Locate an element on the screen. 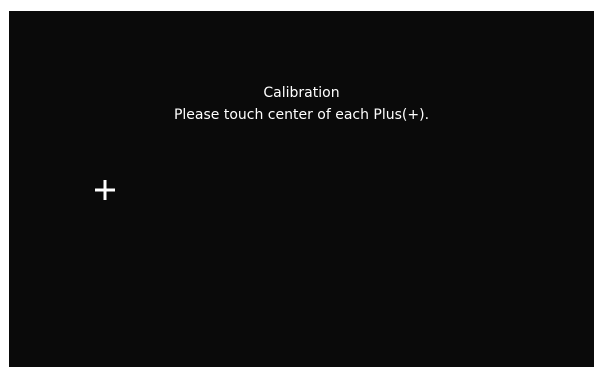  plus-icon is located at coordinates (105, 190).